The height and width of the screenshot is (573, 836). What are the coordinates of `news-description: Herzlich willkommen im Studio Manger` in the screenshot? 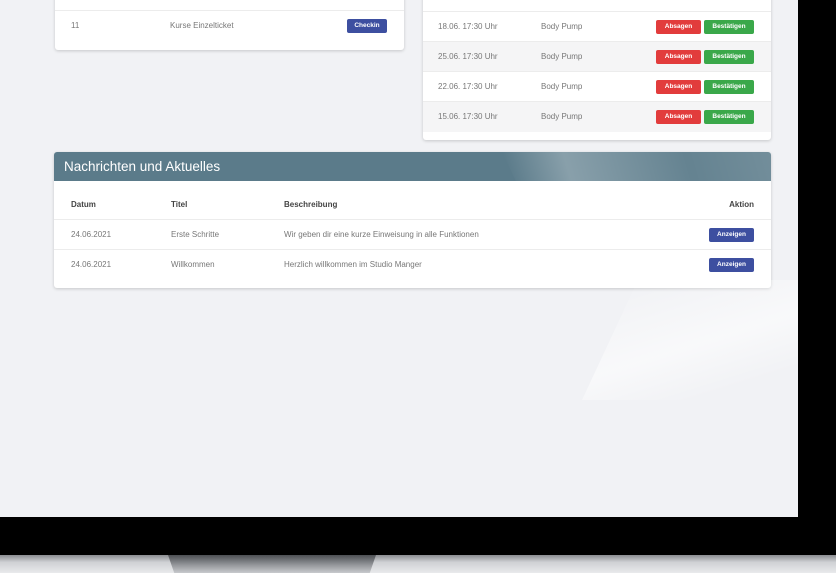 It's located at (353, 264).